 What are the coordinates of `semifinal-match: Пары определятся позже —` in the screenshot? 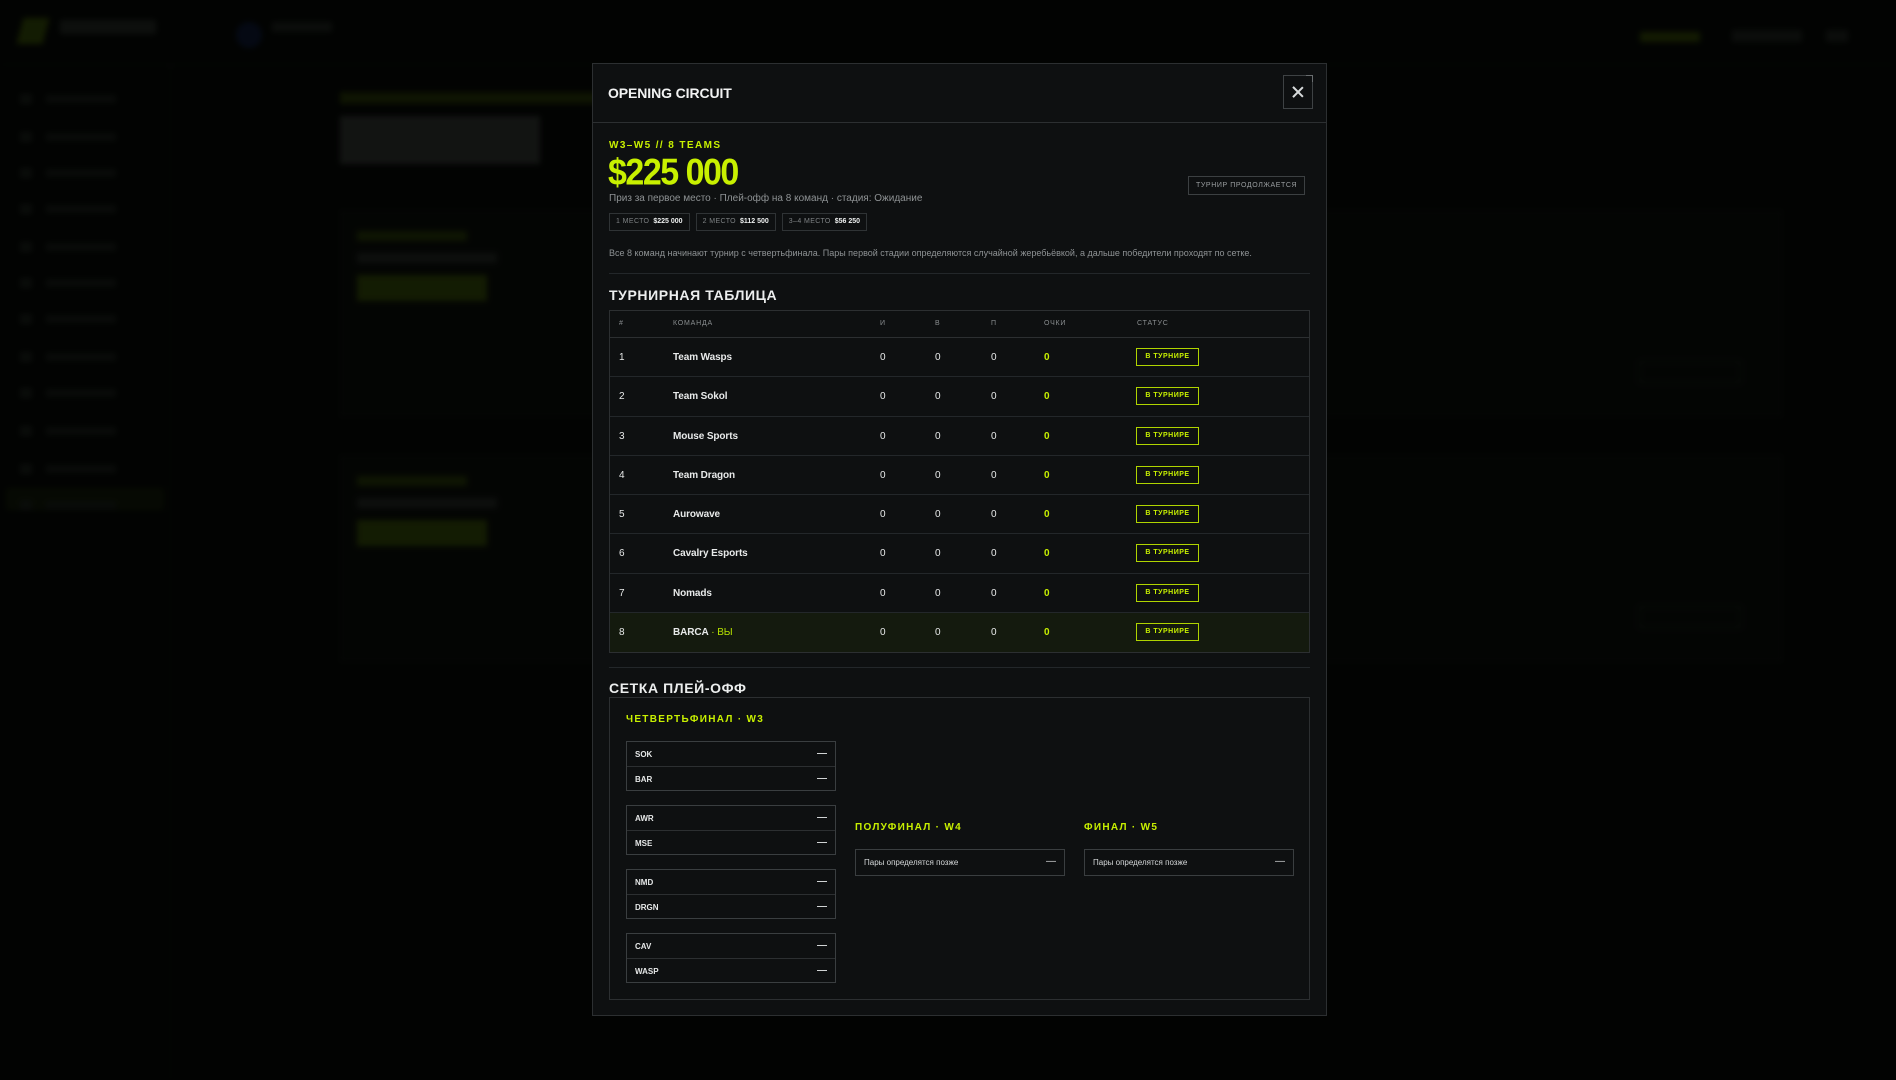 It's located at (960, 862).